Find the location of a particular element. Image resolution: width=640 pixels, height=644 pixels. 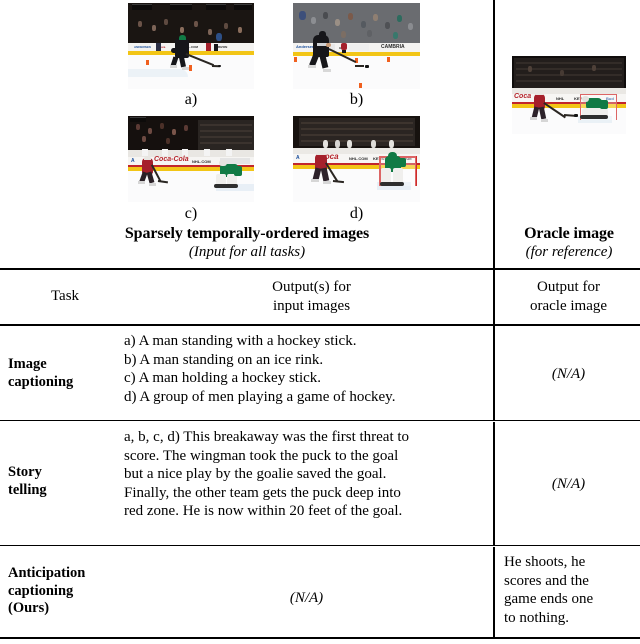

input-thumbnail-d-label: d) is located at coordinates (356, 213).